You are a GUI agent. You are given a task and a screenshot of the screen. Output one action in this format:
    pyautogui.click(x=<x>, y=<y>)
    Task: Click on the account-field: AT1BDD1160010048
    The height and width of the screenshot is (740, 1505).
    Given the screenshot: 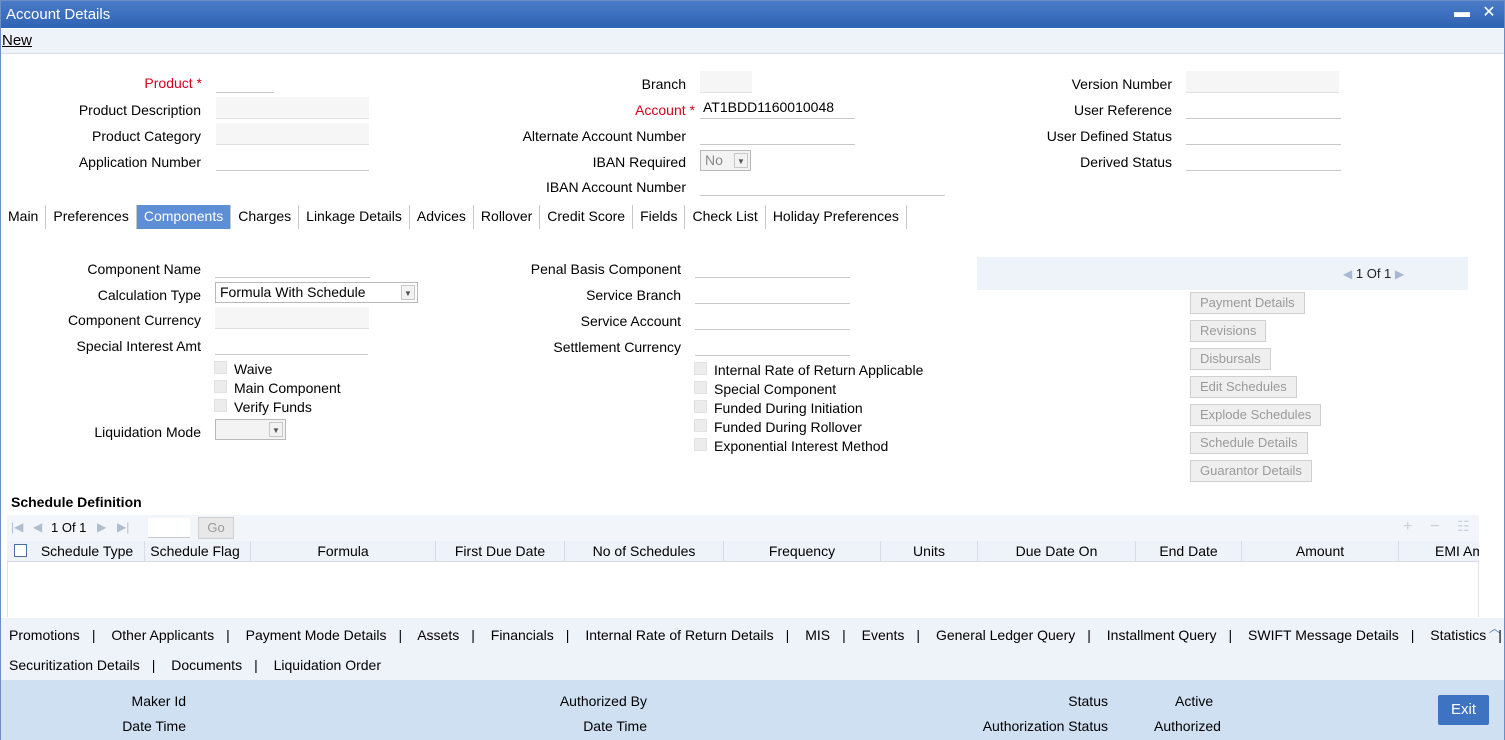 What is the action you would take?
    pyautogui.click(x=777, y=108)
    